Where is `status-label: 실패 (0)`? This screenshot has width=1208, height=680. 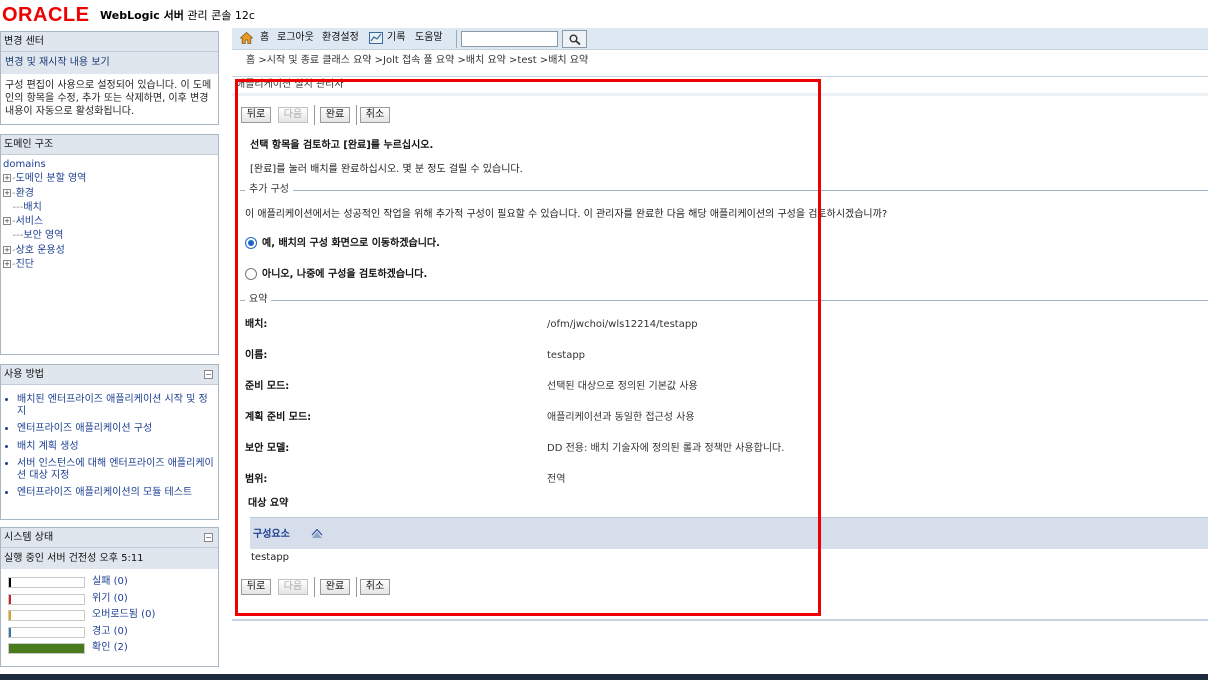
status-label: 실패 (0) is located at coordinates (110, 582).